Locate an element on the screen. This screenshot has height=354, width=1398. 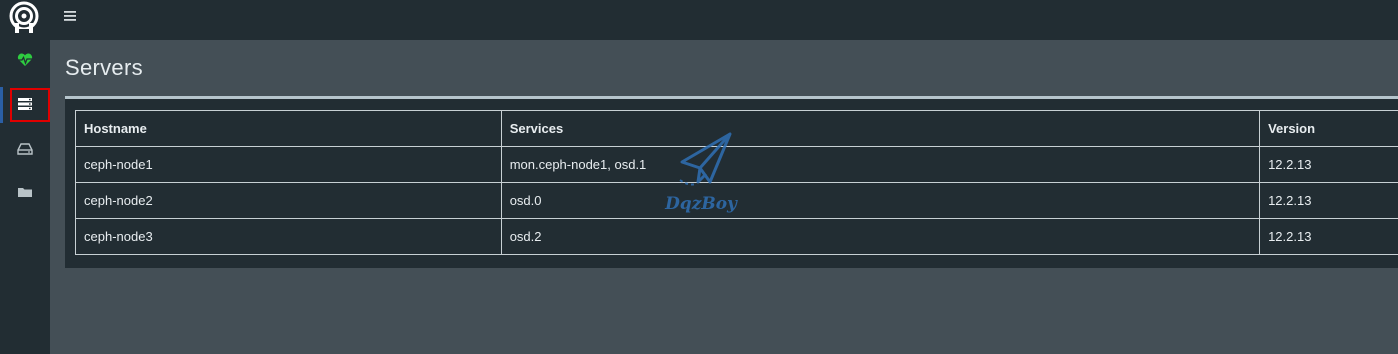
sidebar-item-block is located at coordinates (25, 150).